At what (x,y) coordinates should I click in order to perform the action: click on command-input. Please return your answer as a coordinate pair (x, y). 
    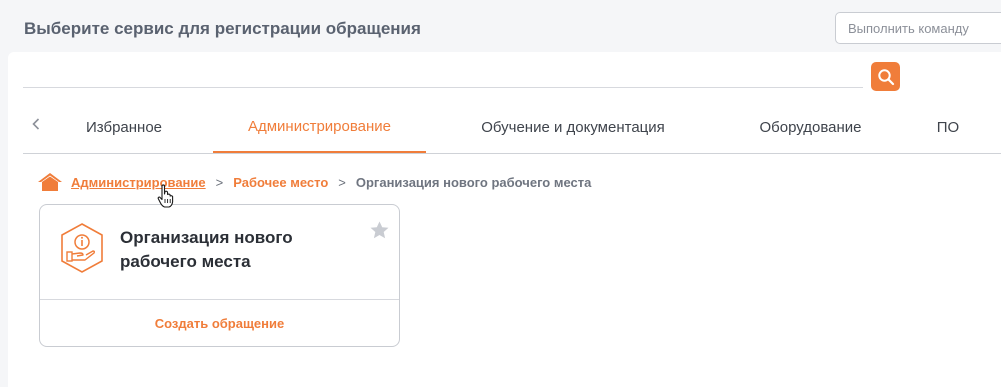
    Looking at the image, I should click on (918, 28).